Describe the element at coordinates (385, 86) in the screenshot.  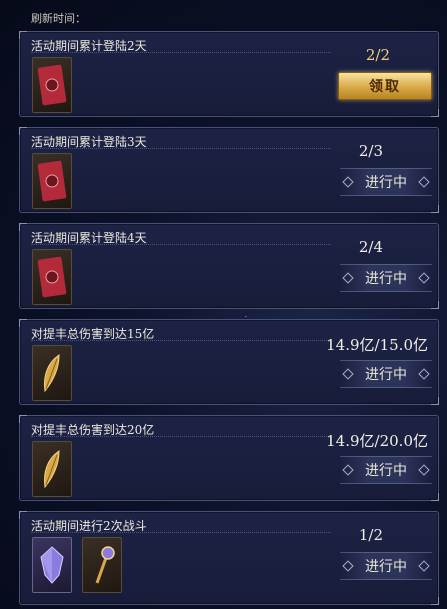
I see `claim-button: 领取` at that location.